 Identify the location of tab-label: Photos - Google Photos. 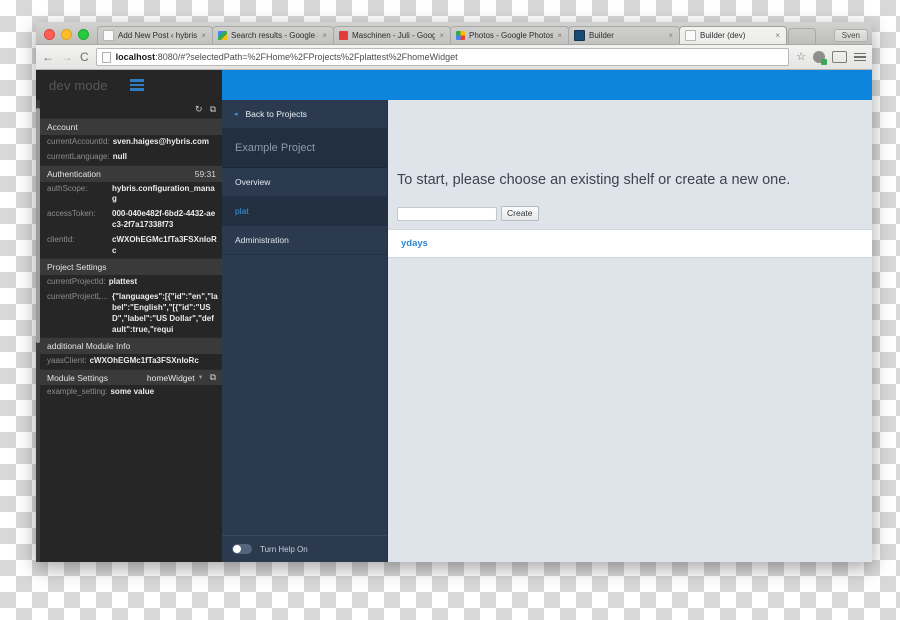
(511, 35).